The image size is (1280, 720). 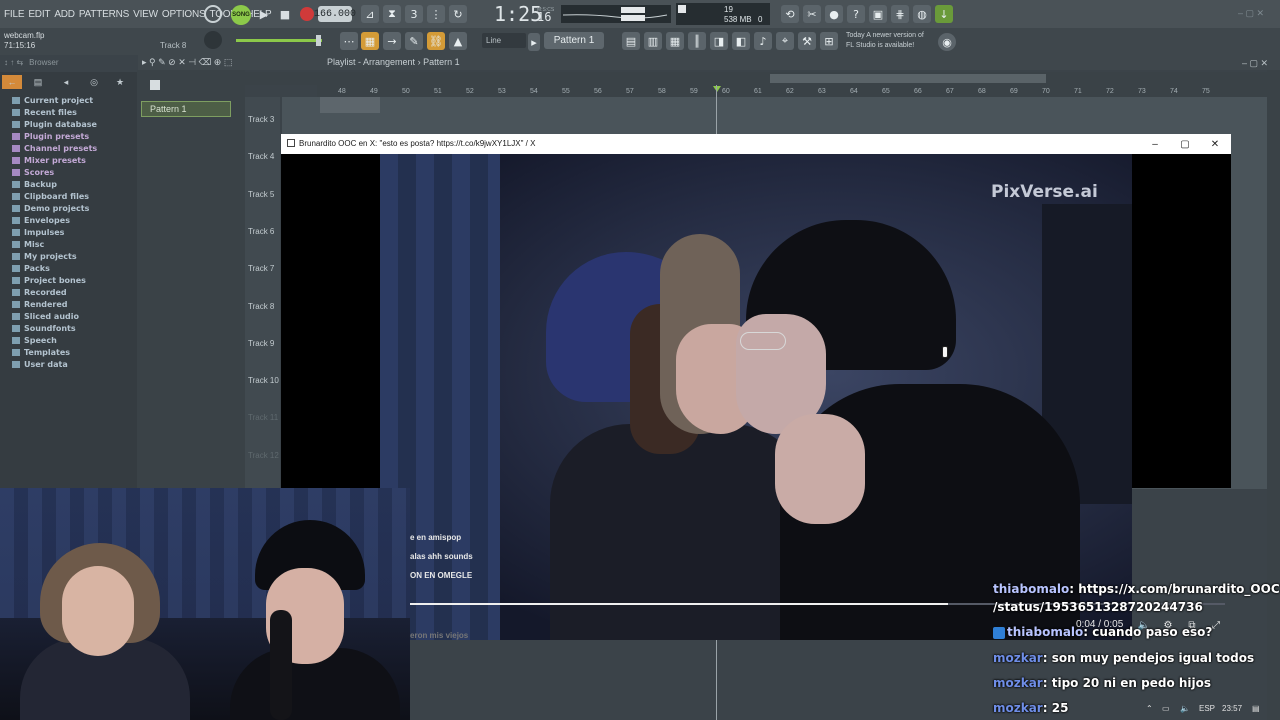 I want to click on browser-item: My projects, so click(x=44, y=256).